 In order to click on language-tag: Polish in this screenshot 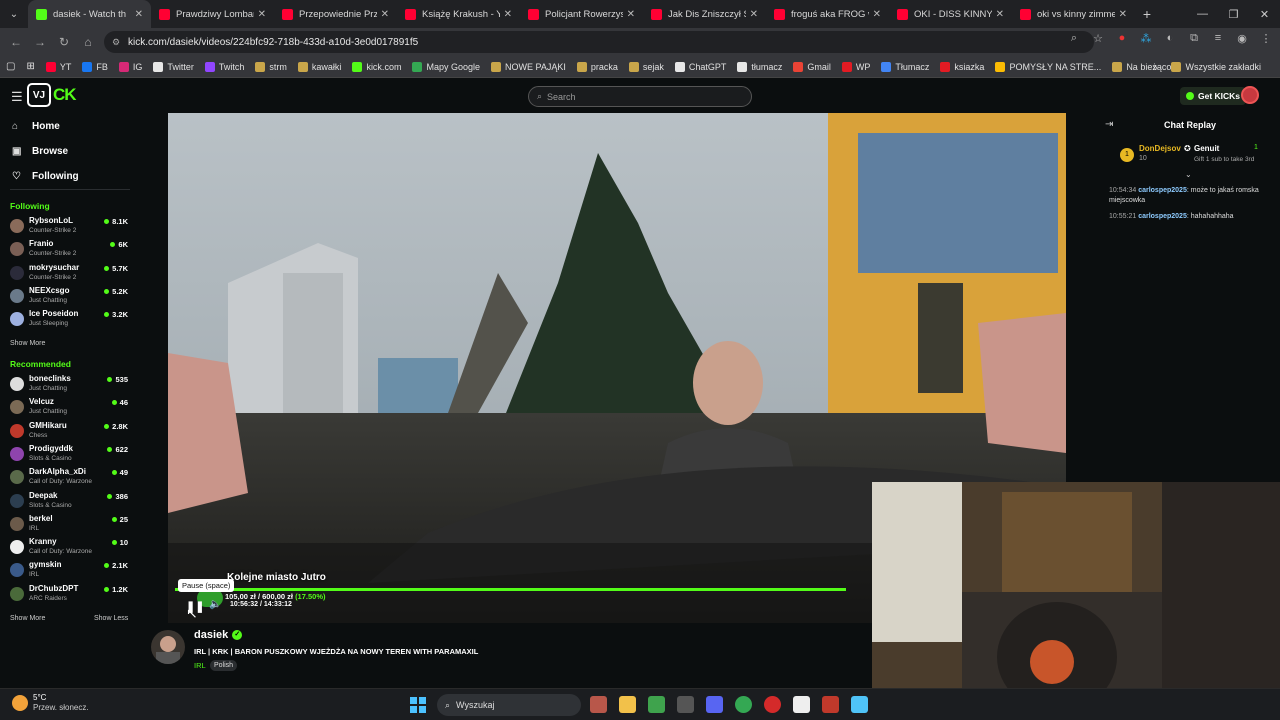, I will do `click(224, 665)`.